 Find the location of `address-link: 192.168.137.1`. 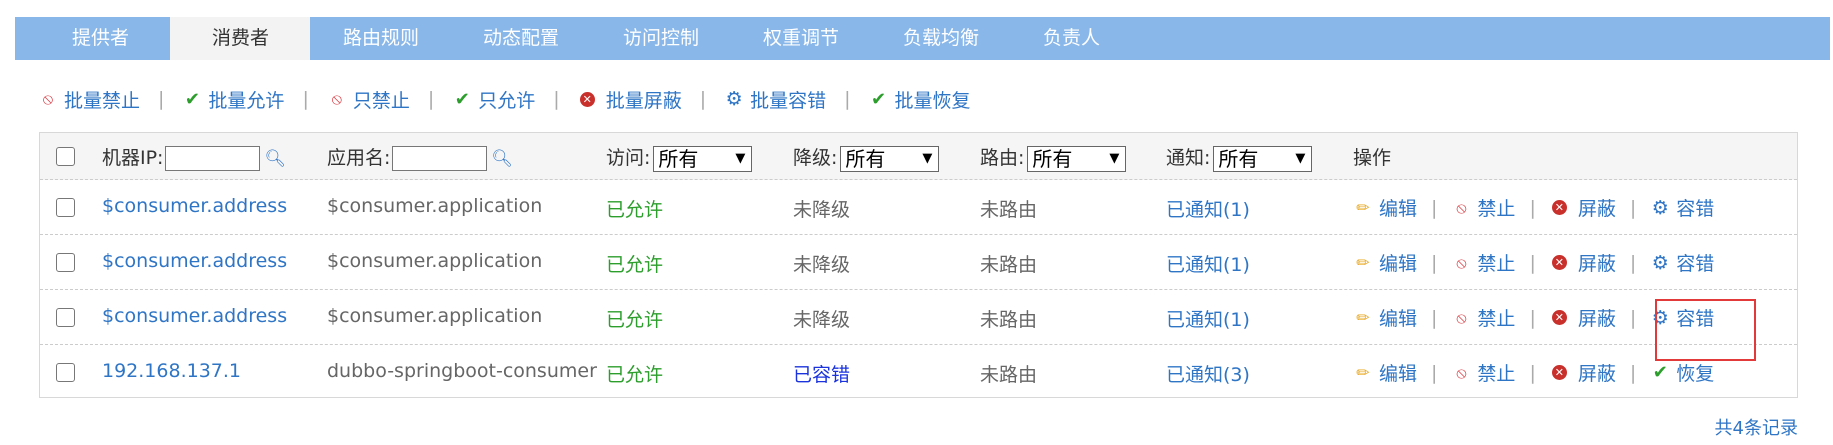

address-link: 192.168.137.1 is located at coordinates (171, 371).